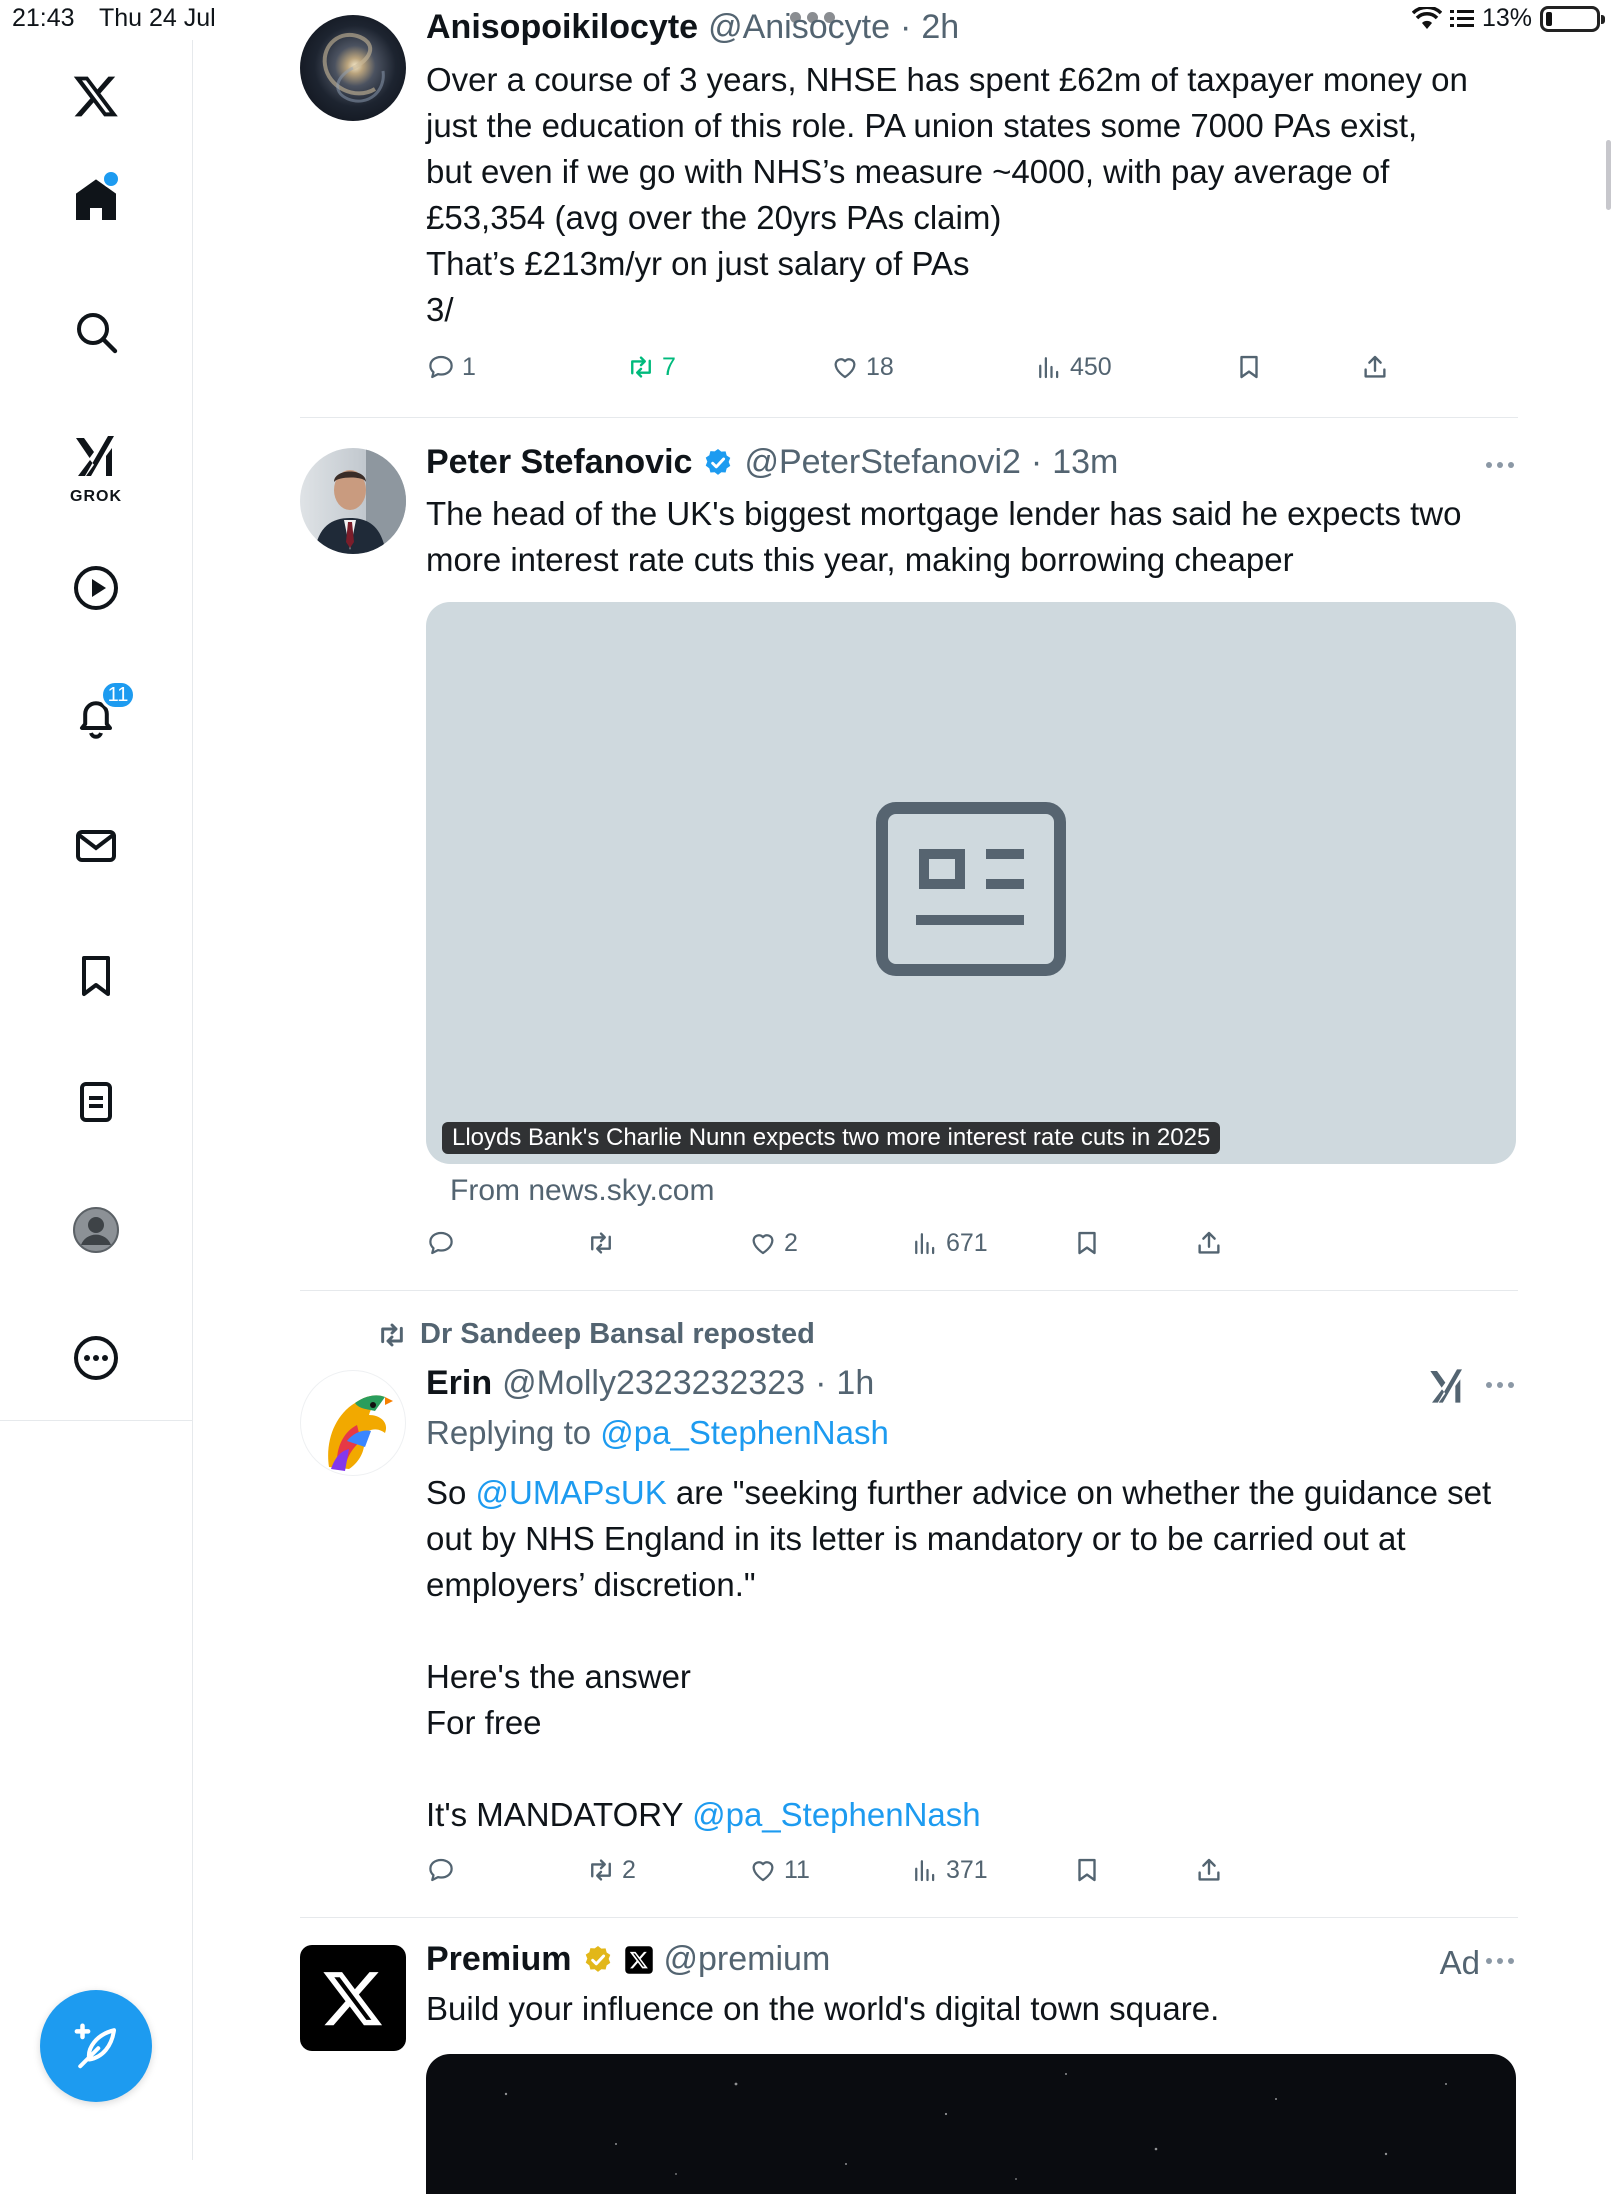 This screenshot has width=1620, height=2194. What do you see at coordinates (799, 27) in the screenshot?
I see `author-handle: @Anisocyte` at bounding box center [799, 27].